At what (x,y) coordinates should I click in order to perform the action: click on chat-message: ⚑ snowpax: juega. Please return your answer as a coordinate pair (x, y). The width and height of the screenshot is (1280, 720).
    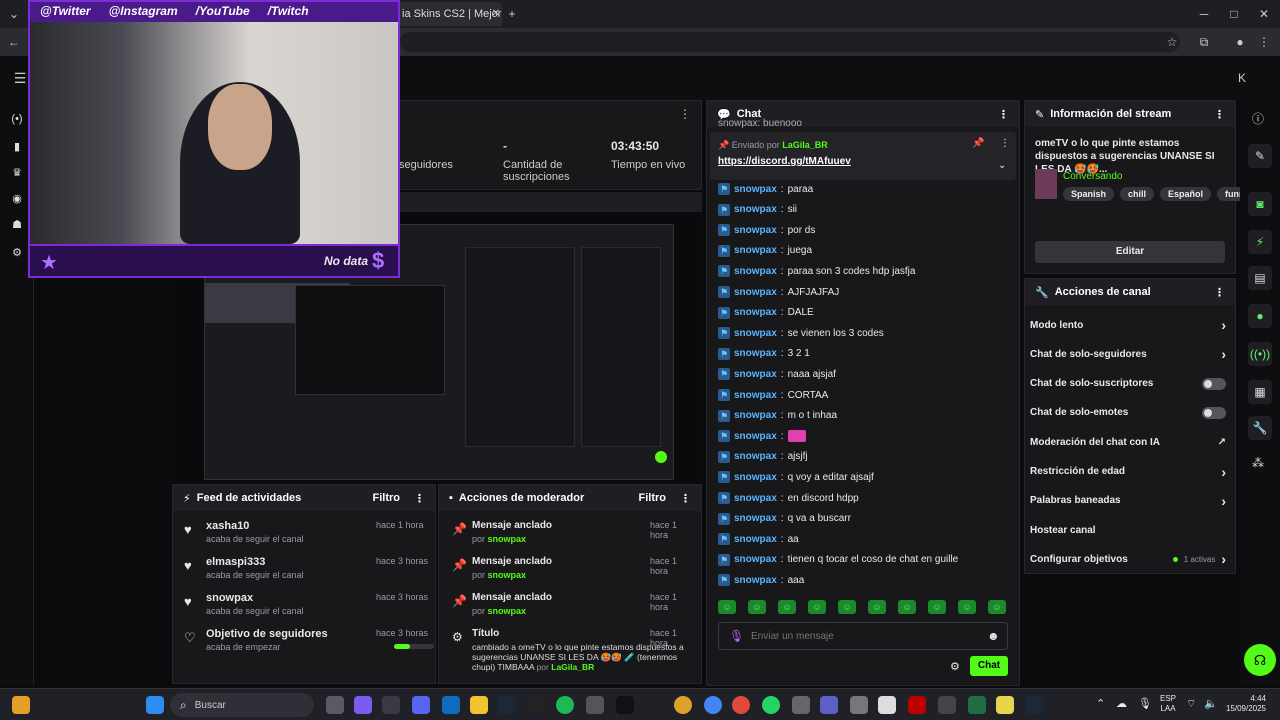
    Looking at the image, I should click on (765, 251).